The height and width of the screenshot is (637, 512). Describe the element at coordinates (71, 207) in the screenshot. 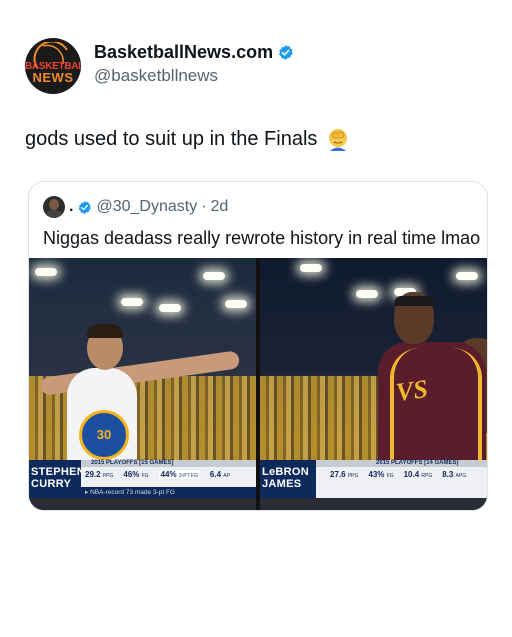

I see `quoted-author-name: .` at that location.